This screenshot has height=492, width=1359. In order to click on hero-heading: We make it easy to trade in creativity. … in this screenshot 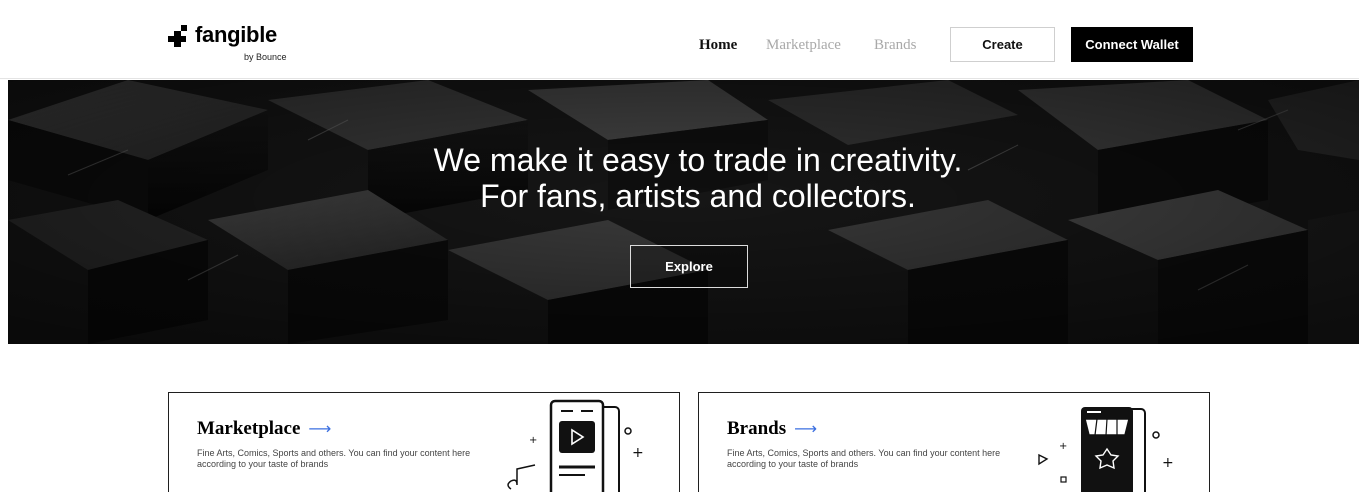, I will do `click(683, 178)`.